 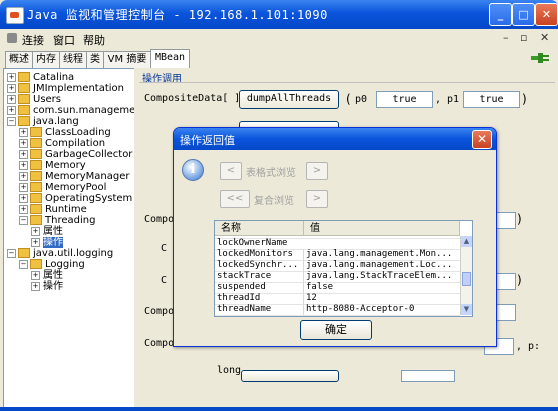 What do you see at coordinates (74, 176) in the screenshot?
I see `tree-item: + MemoryManager` at bounding box center [74, 176].